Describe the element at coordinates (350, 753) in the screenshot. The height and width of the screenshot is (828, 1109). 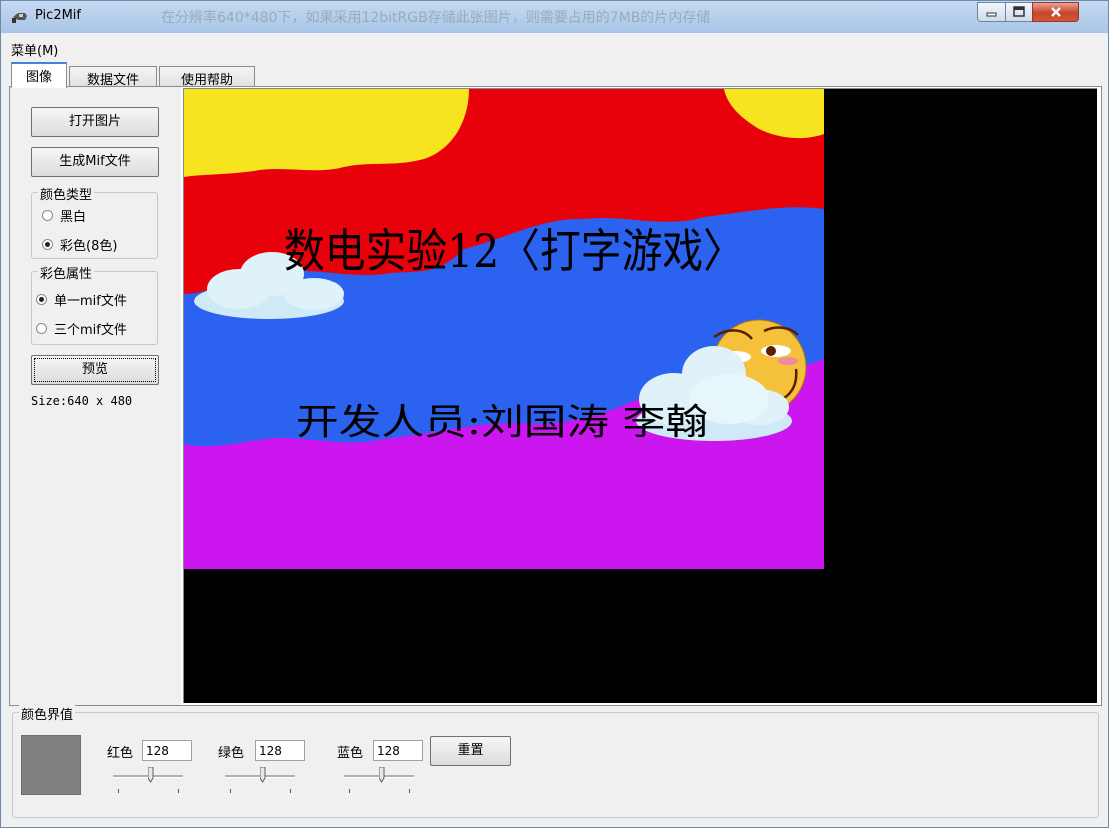
I see `blue-label: 蓝色` at that location.